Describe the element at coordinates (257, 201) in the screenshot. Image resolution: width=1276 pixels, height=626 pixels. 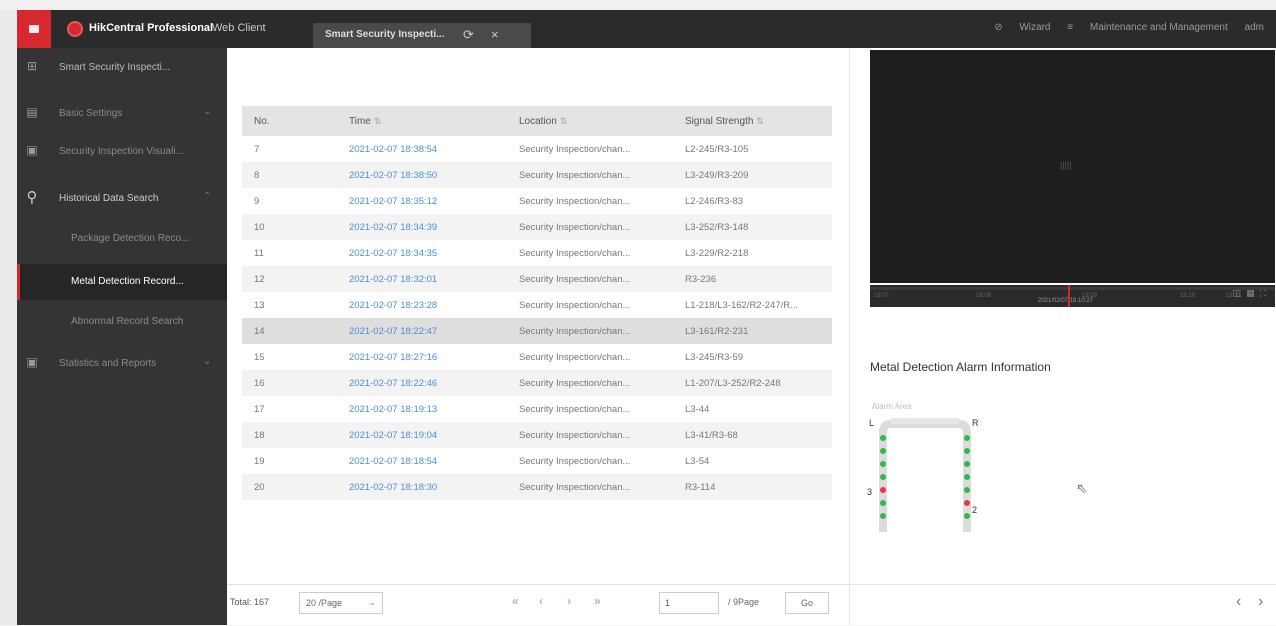
I see `cell-no: 9` at that location.